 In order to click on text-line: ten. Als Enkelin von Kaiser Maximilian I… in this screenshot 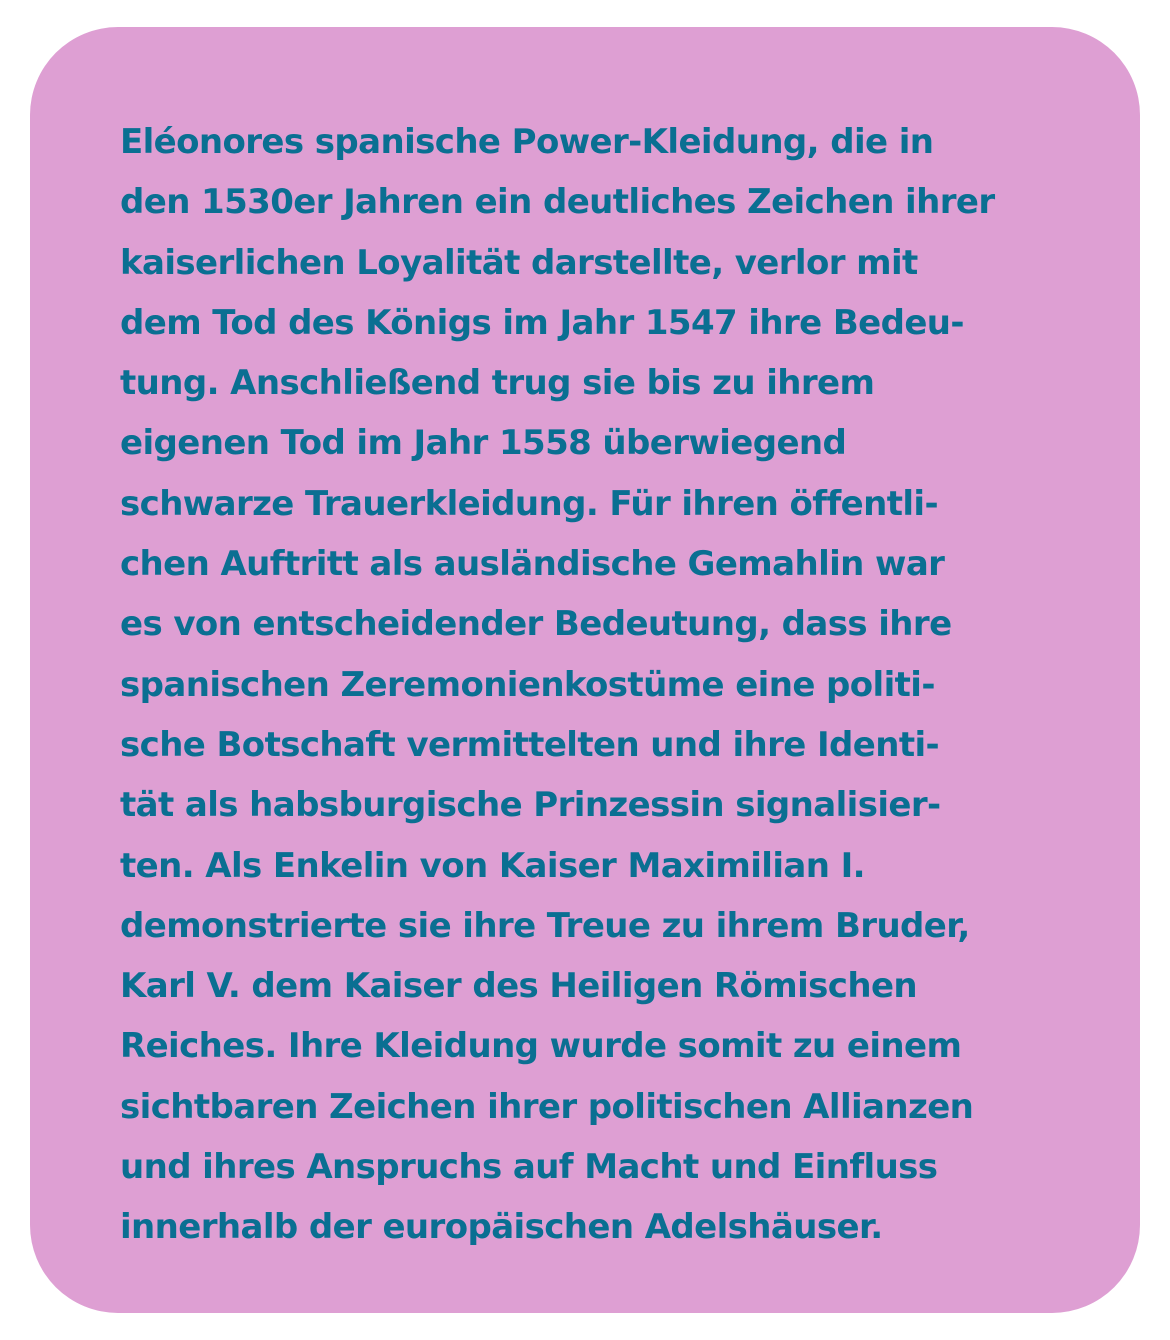, I will do `click(493, 865)`.